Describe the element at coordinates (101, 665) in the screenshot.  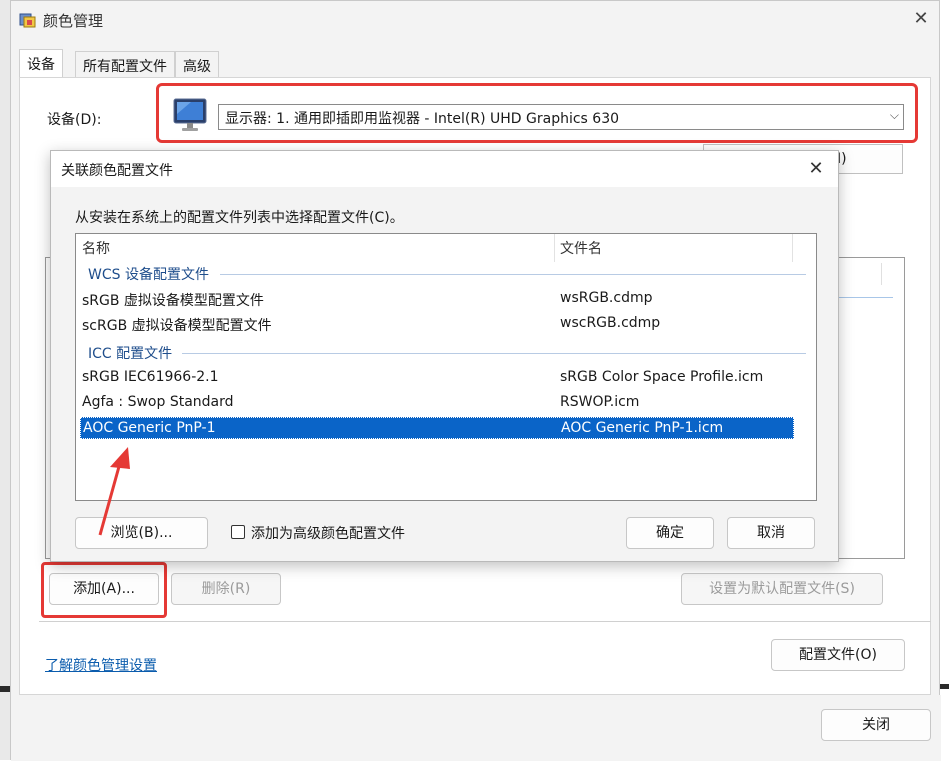
I see `learn-color-management-link: 了解颜色管理设置` at that location.